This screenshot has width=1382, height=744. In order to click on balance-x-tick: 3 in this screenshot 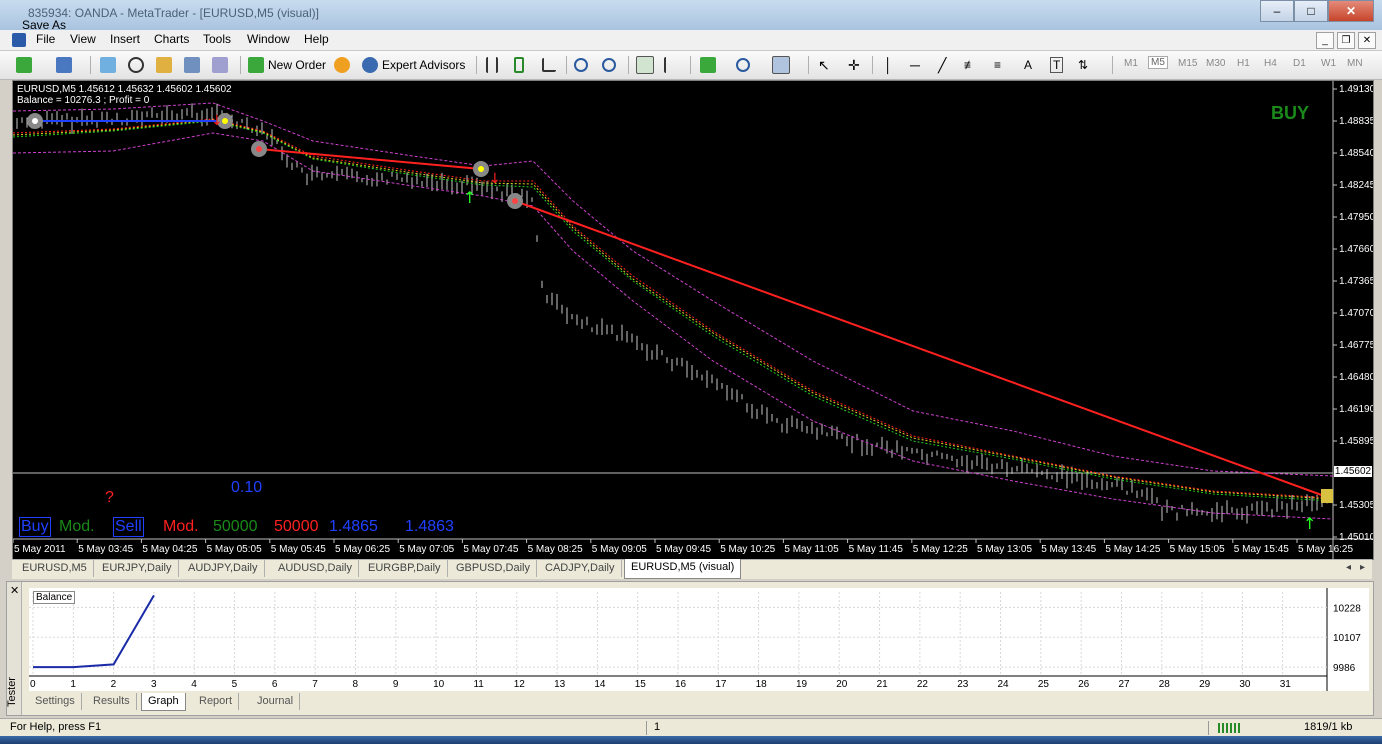, I will do `click(154, 684)`.